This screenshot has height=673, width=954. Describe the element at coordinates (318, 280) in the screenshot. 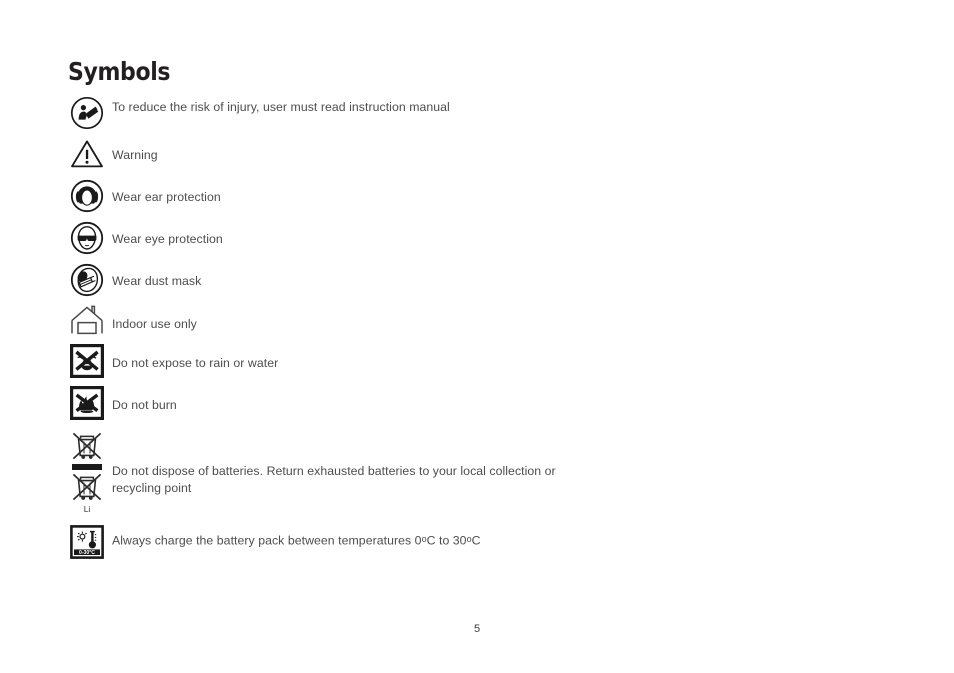

I see `list-item: Wear dust mask` at that location.